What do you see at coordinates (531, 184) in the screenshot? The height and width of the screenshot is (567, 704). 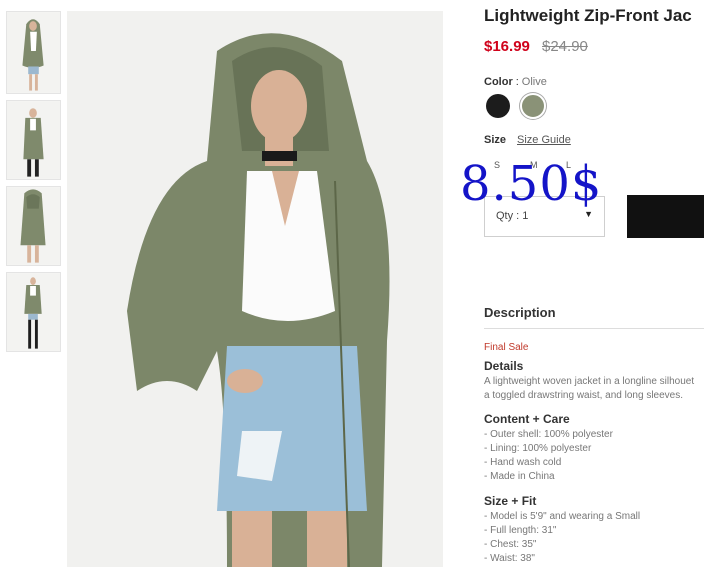 I see `overlay-price-text: 8.50$` at bounding box center [531, 184].